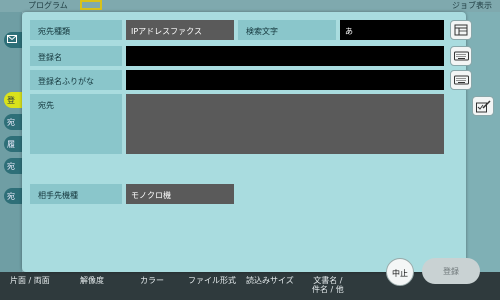  What do you see at coordinates (13, 100) in the screenshot?
I see `left-tab-0: 登` at bounding box center [13, 100].